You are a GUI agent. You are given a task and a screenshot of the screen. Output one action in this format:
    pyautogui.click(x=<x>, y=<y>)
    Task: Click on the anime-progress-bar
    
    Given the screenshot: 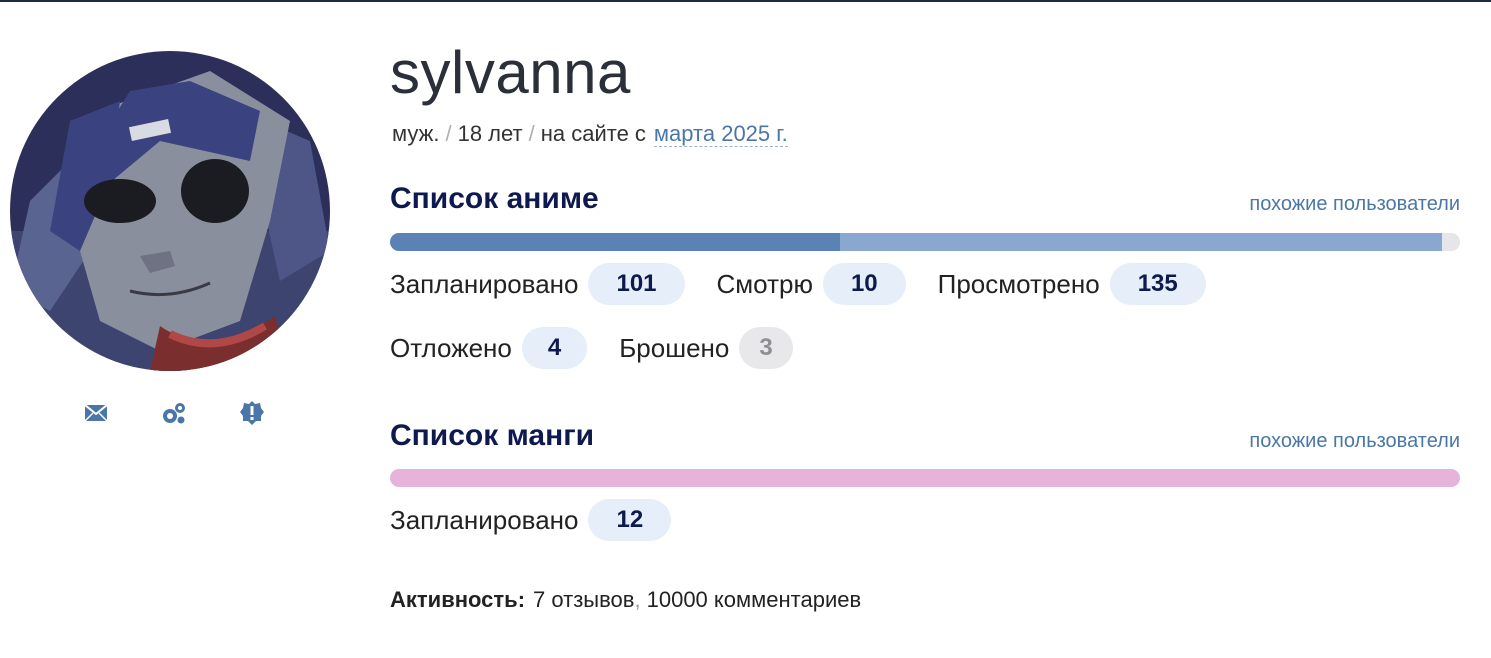 What is the action you would take?
    pyautogui.click(x=925, y=242)
    